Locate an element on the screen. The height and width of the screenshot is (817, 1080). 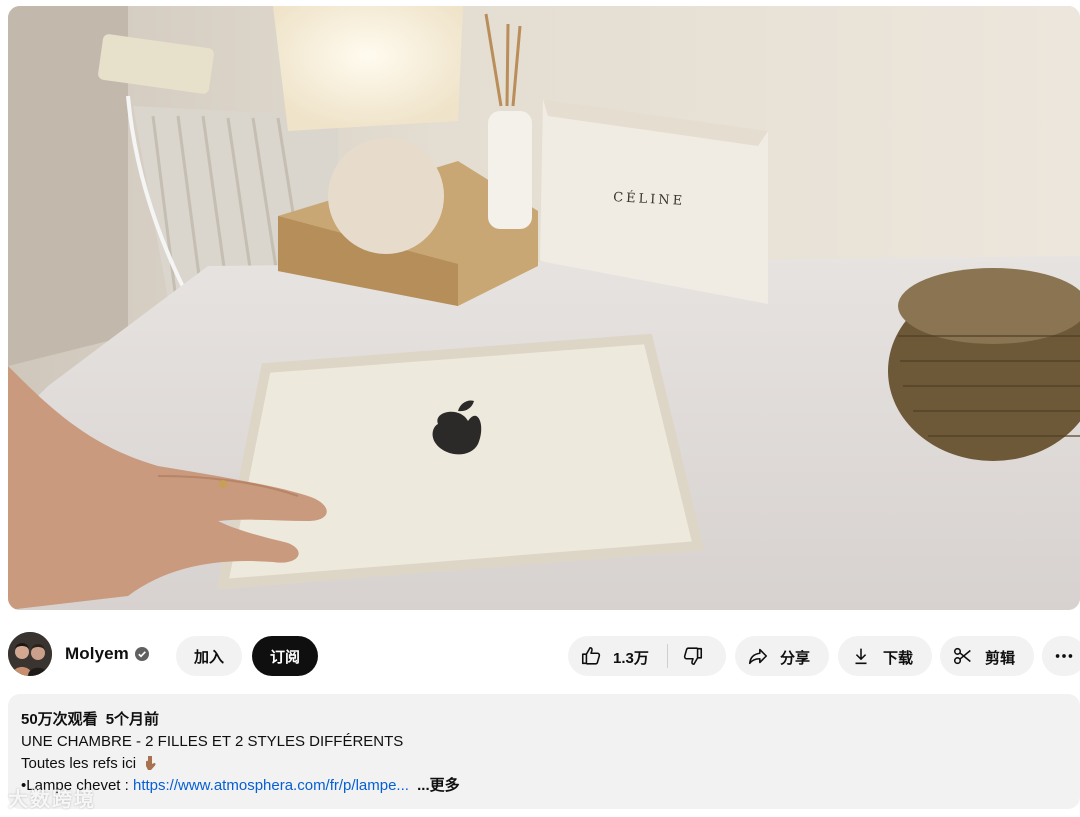
more-actions-button is located at coordinates (1061, 656).